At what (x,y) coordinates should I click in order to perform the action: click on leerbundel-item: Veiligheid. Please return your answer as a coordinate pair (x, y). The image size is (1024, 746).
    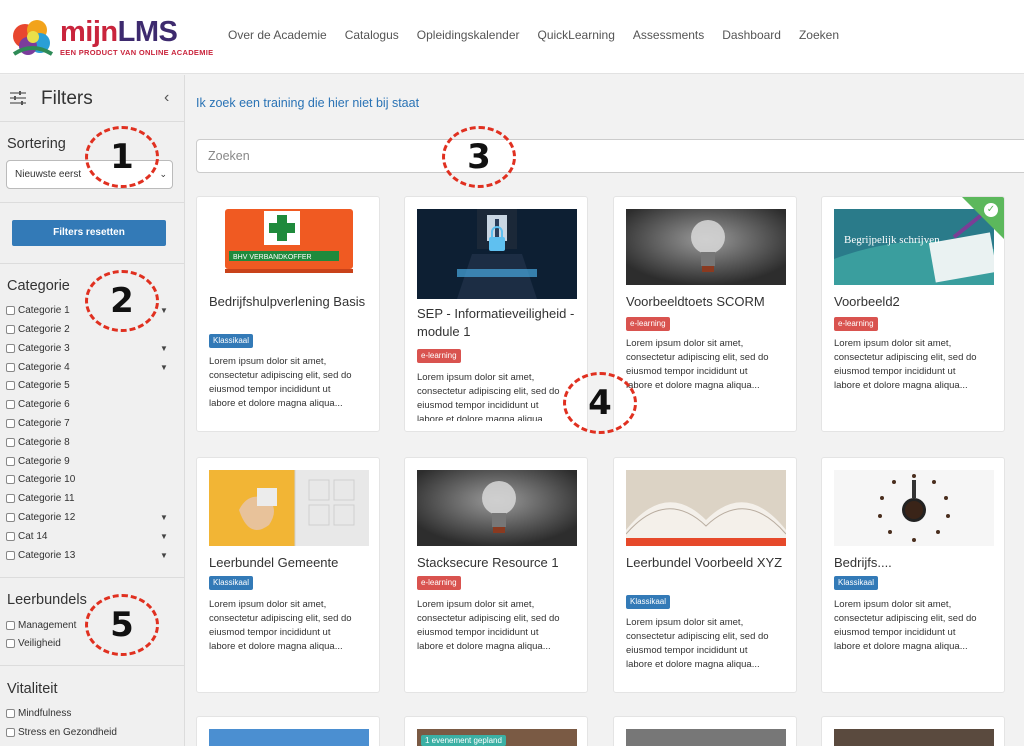
    Looking at the image, I should click on (33, 643).